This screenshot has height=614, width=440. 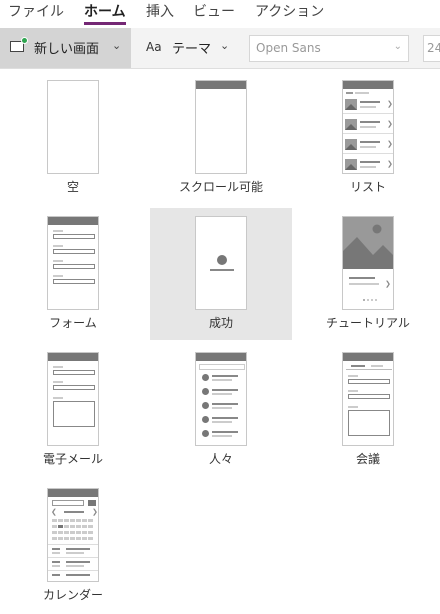 I want to click on list-layout-icon: ❯ ❯ ❯ ❯, so click(x=368, y=127).